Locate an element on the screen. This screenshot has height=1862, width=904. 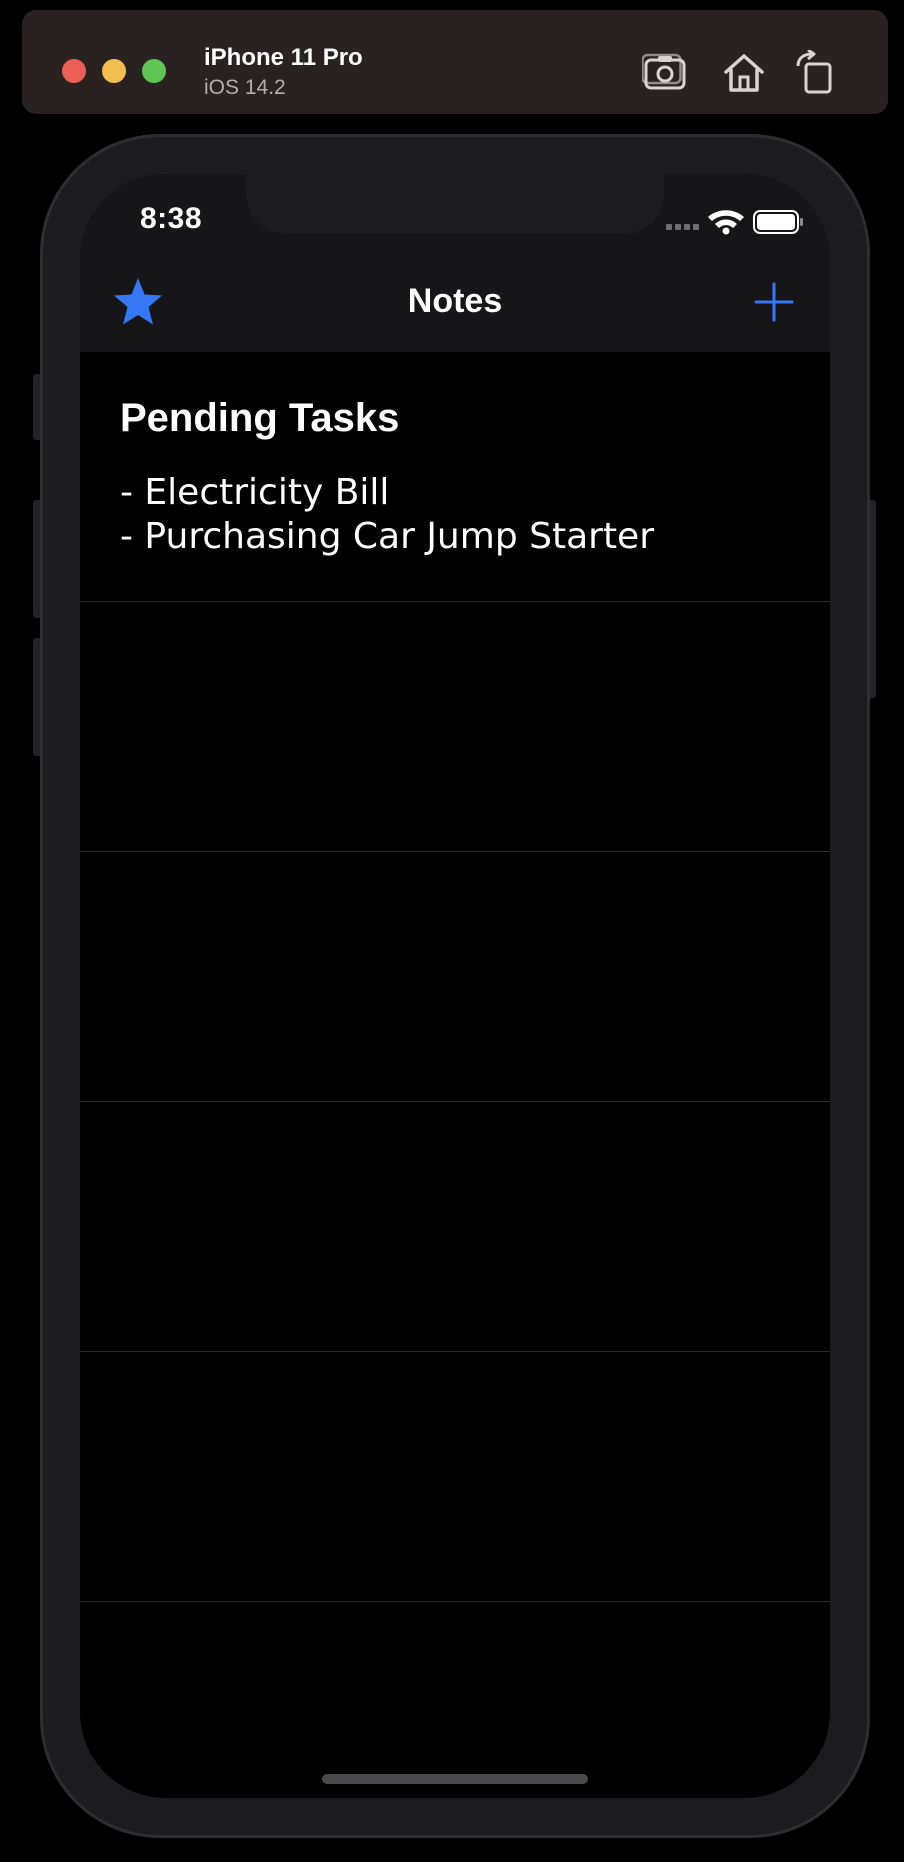
navigation-bar: 8:38 Notes is located at coordinates (455, 263).